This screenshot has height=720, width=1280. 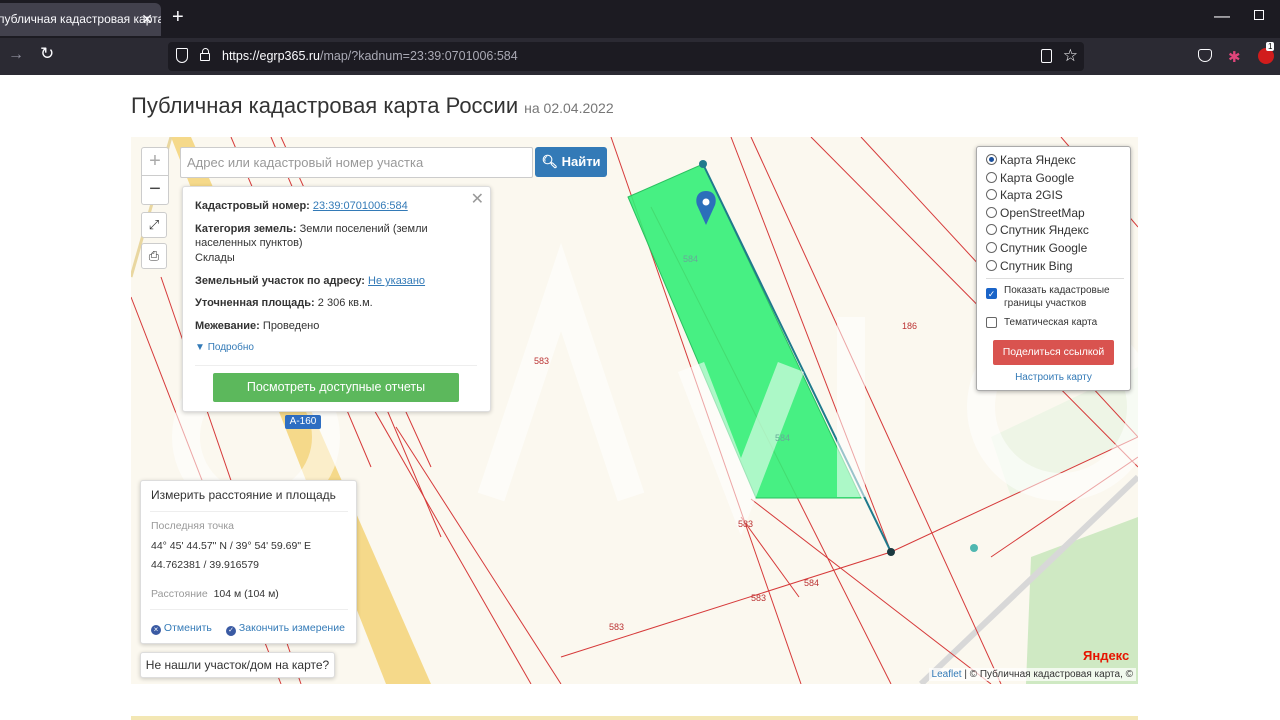 What do you see at coordinates (187, 628) in the screenshot?
I see `cancel-label: Отменить` at bounding box center [187, 628].